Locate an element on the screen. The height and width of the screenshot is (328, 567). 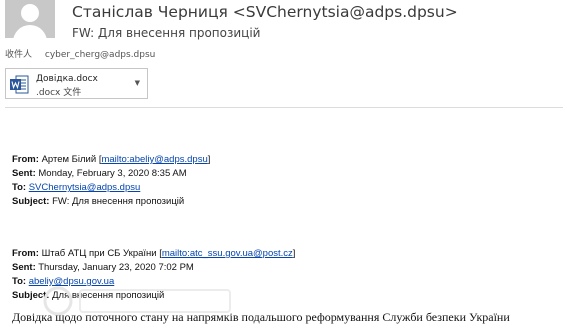
recipient-label: 收件人 is located at coordinates (19, 55).